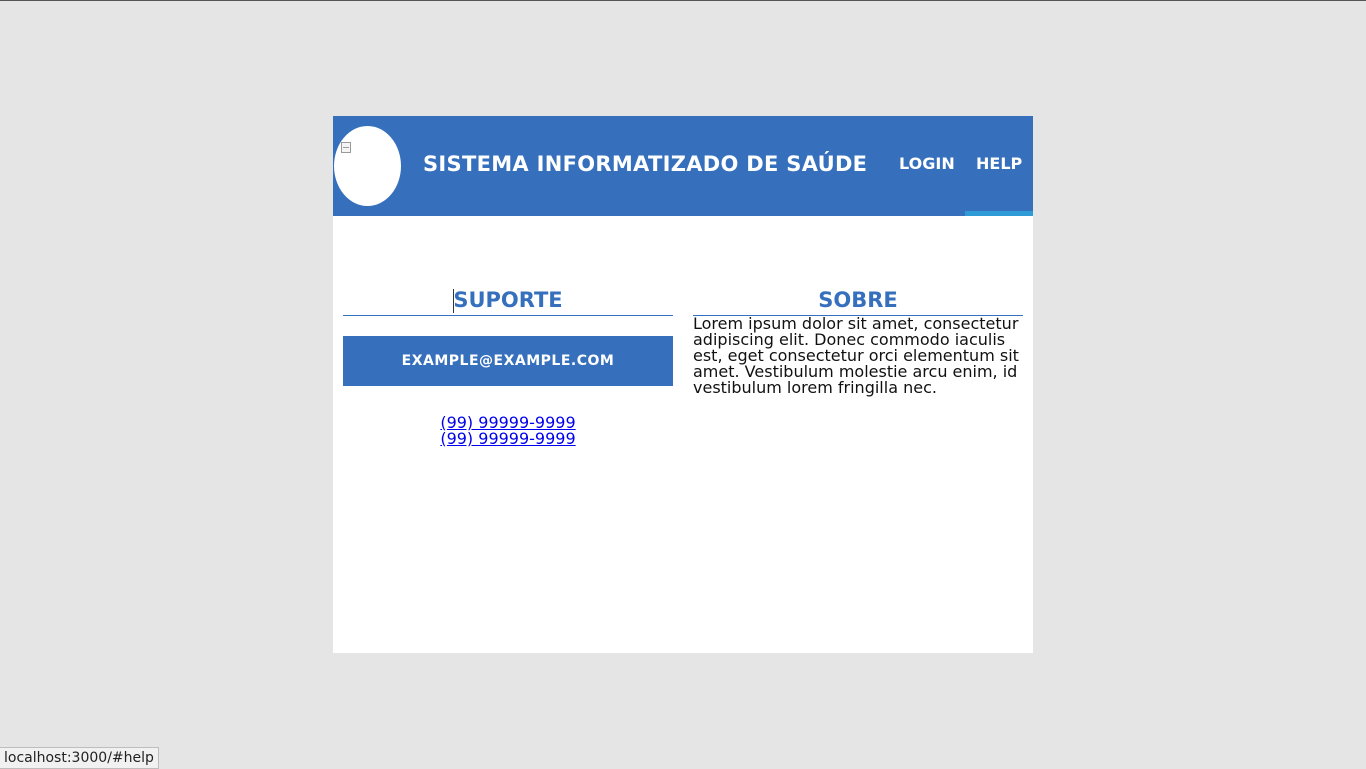 This screenshot has width=1366, height=769. What do you see at coordinates (367, 166) in the screenshot?
I see `logo` at bounding box center [367, 166].